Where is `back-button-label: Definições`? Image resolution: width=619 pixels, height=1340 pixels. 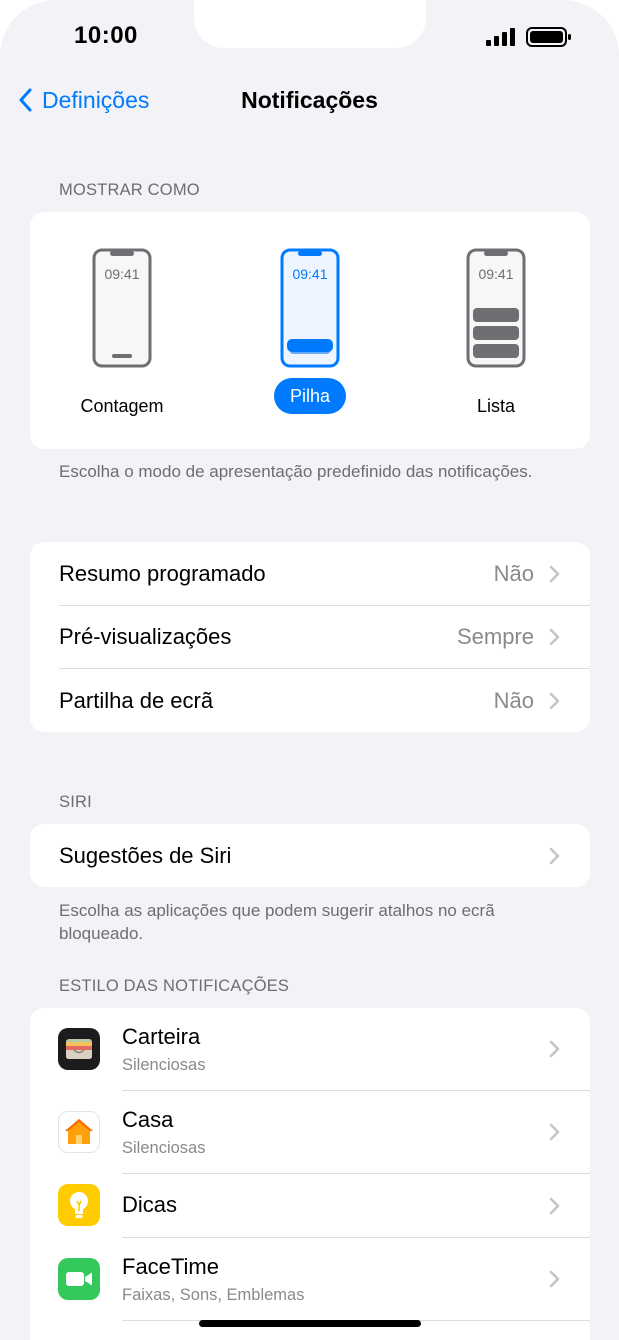 back-button-label: Definições is located at coordinates (96, 99).